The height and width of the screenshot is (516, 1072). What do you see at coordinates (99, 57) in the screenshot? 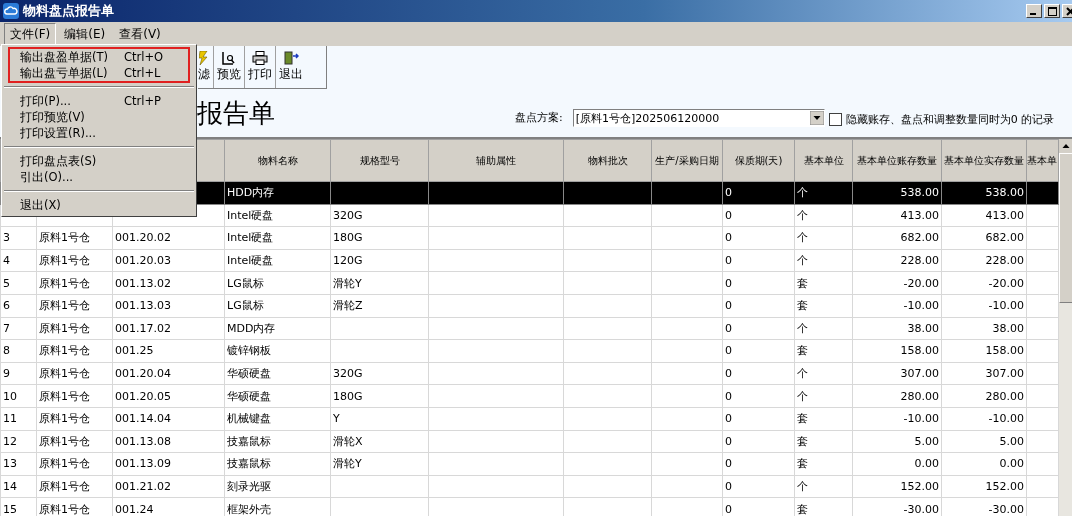
I see `menu-item: 输出盘盈单据(T) Ctrl+O` at bounding box center [99, 57].